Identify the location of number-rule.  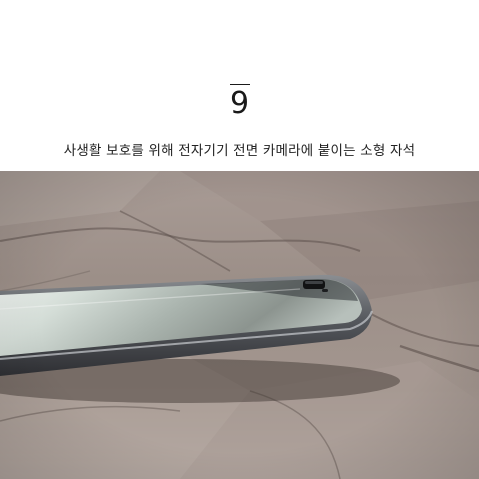
(240, 84).